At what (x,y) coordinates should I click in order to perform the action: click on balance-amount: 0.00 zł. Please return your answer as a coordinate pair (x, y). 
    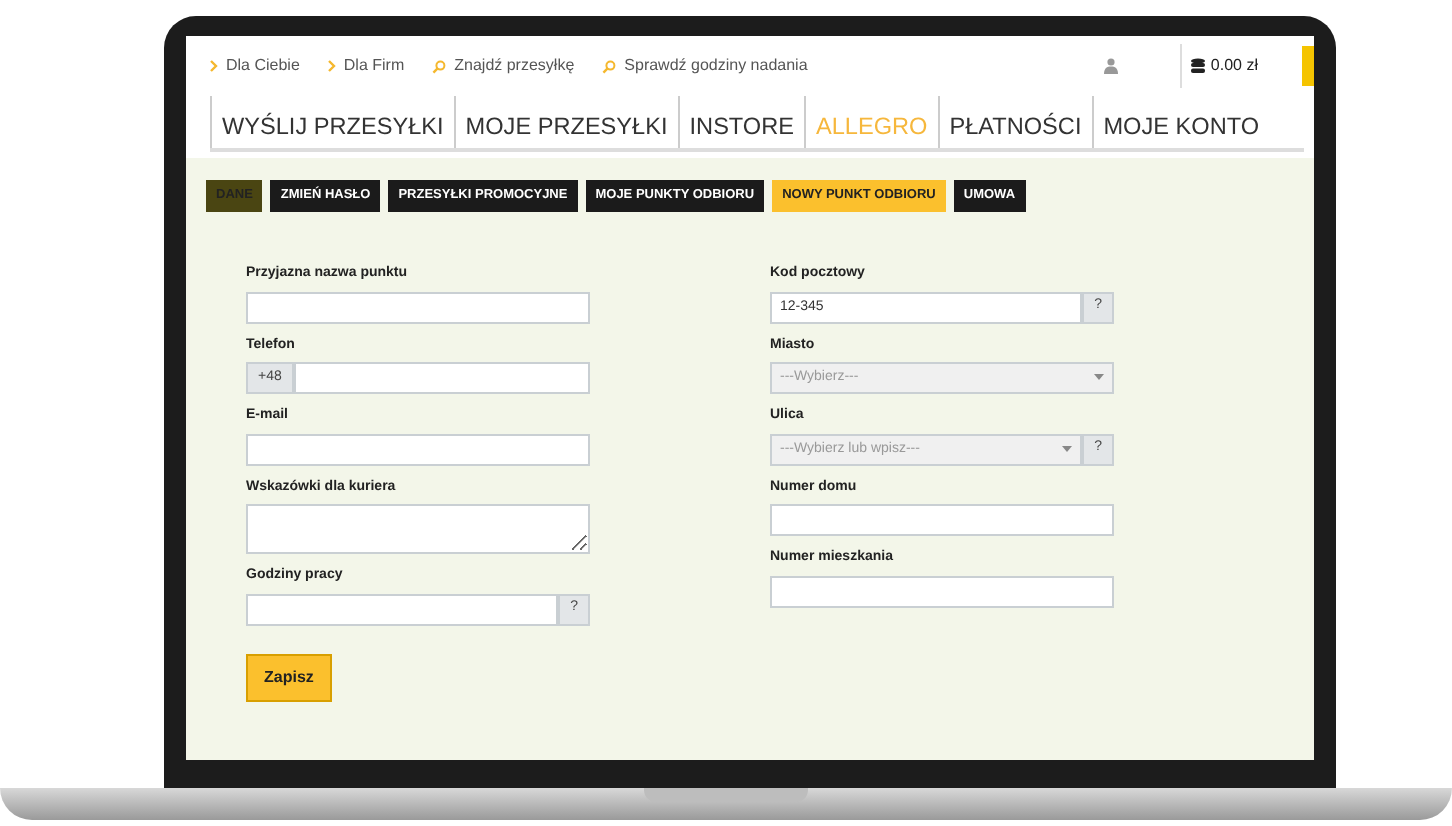
    Looking at the image, I should click on (1234, 66).